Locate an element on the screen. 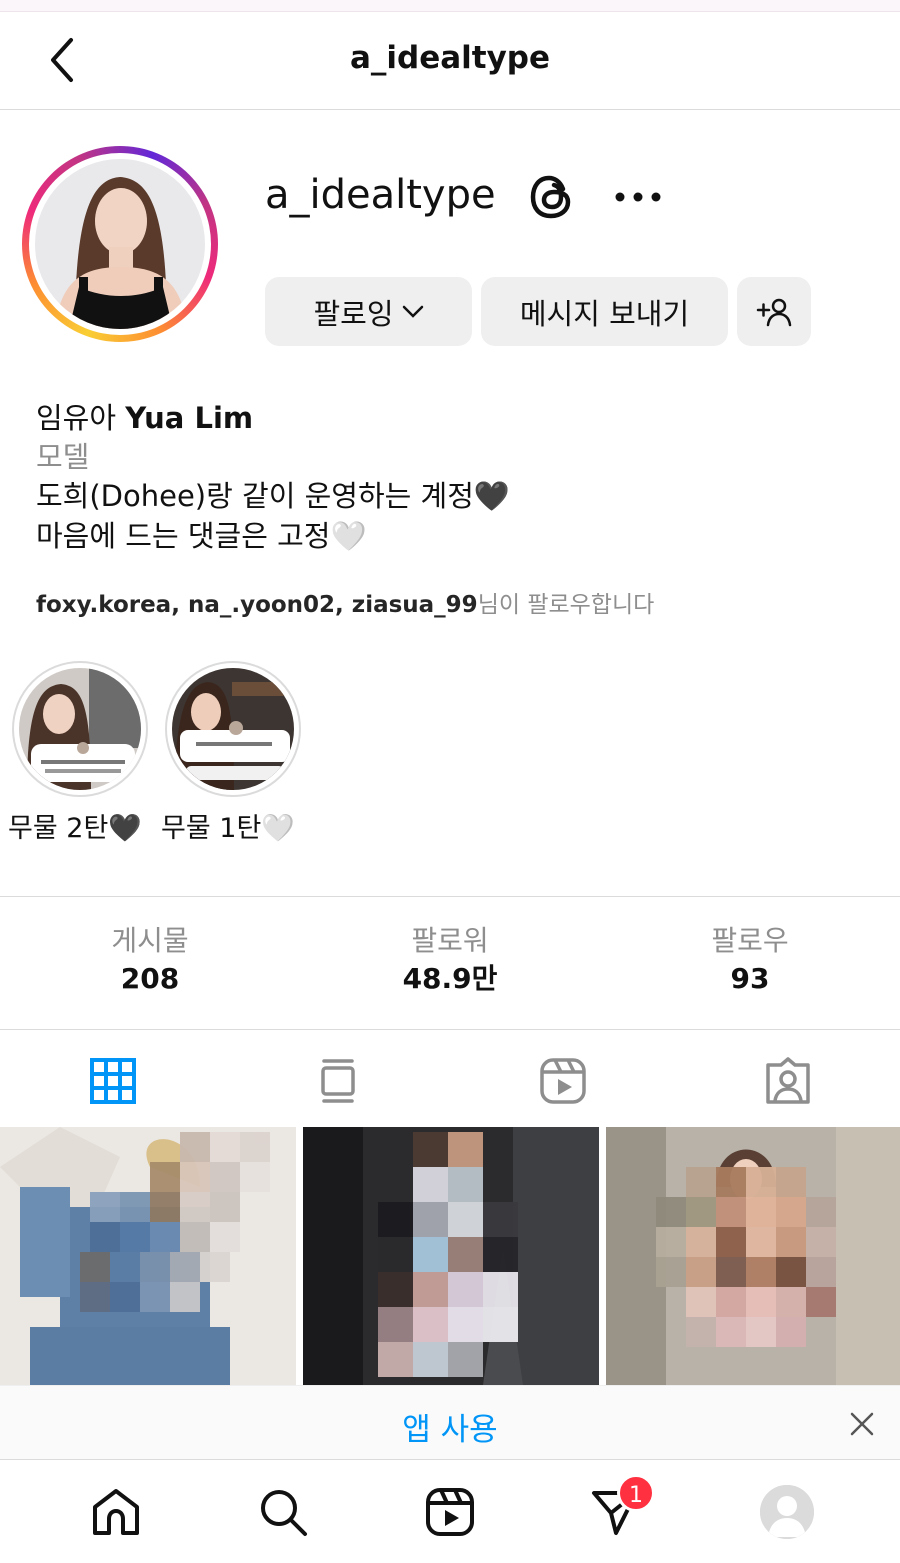 This screenshot has height=1563, width=900. threads-button is located at coordinates (553, 197).